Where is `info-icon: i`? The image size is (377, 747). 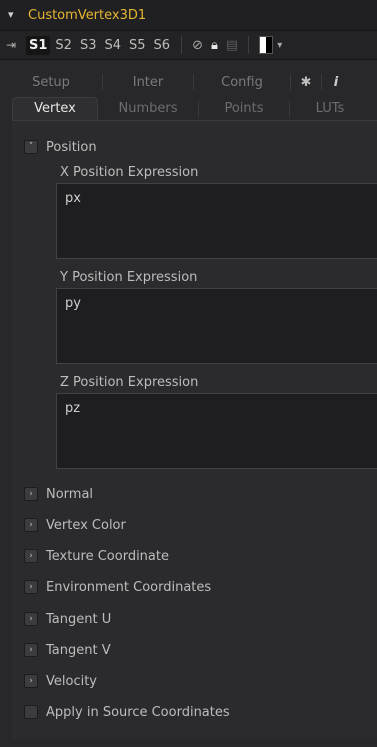 info-icon: i is located at coordinates (336, 82).